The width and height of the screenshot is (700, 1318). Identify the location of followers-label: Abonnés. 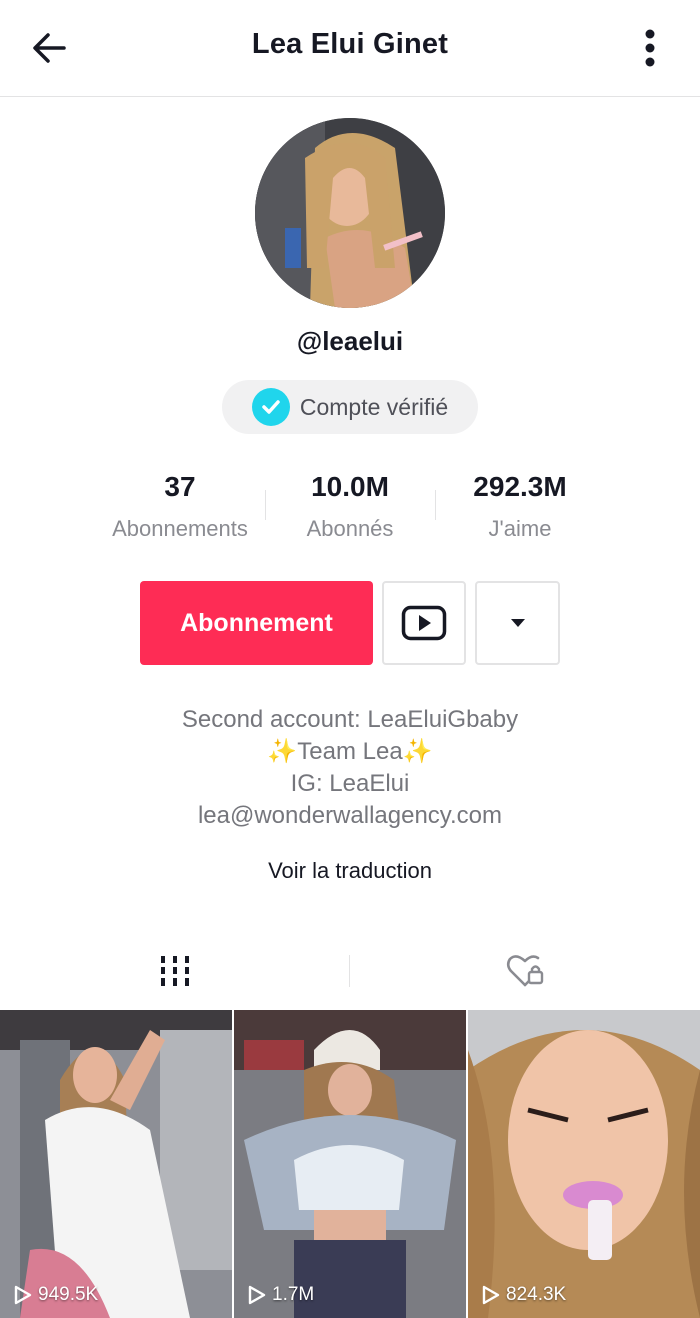
(350, 528).